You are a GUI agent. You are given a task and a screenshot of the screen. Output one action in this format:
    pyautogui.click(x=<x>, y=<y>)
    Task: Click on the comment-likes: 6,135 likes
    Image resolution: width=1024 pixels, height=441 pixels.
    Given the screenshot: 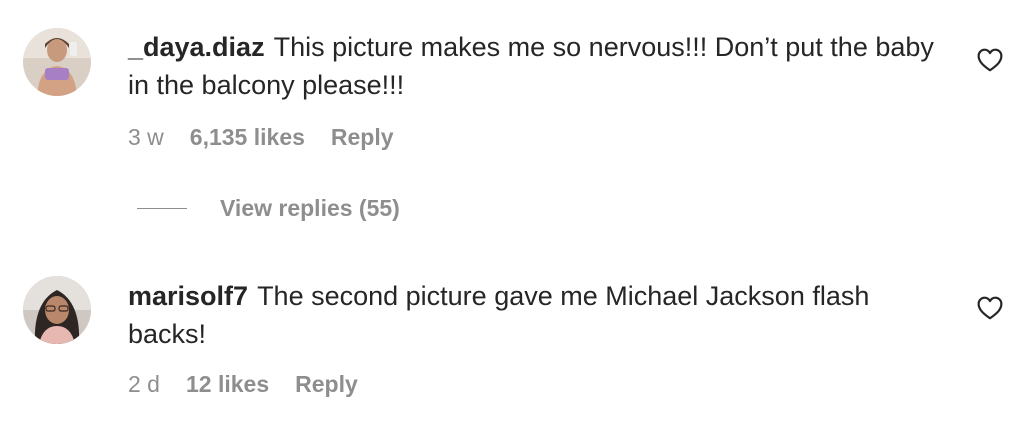 What is the action you would take?
    pyautogui.click(x=247, y=137)
    